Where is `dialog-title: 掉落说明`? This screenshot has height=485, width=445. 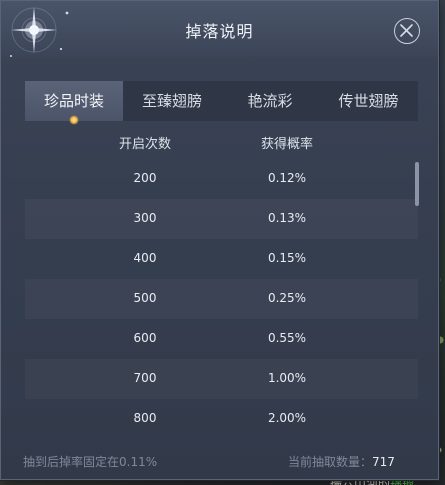 dialog-title: 掉落说明 is located at coordinates (219, 31).